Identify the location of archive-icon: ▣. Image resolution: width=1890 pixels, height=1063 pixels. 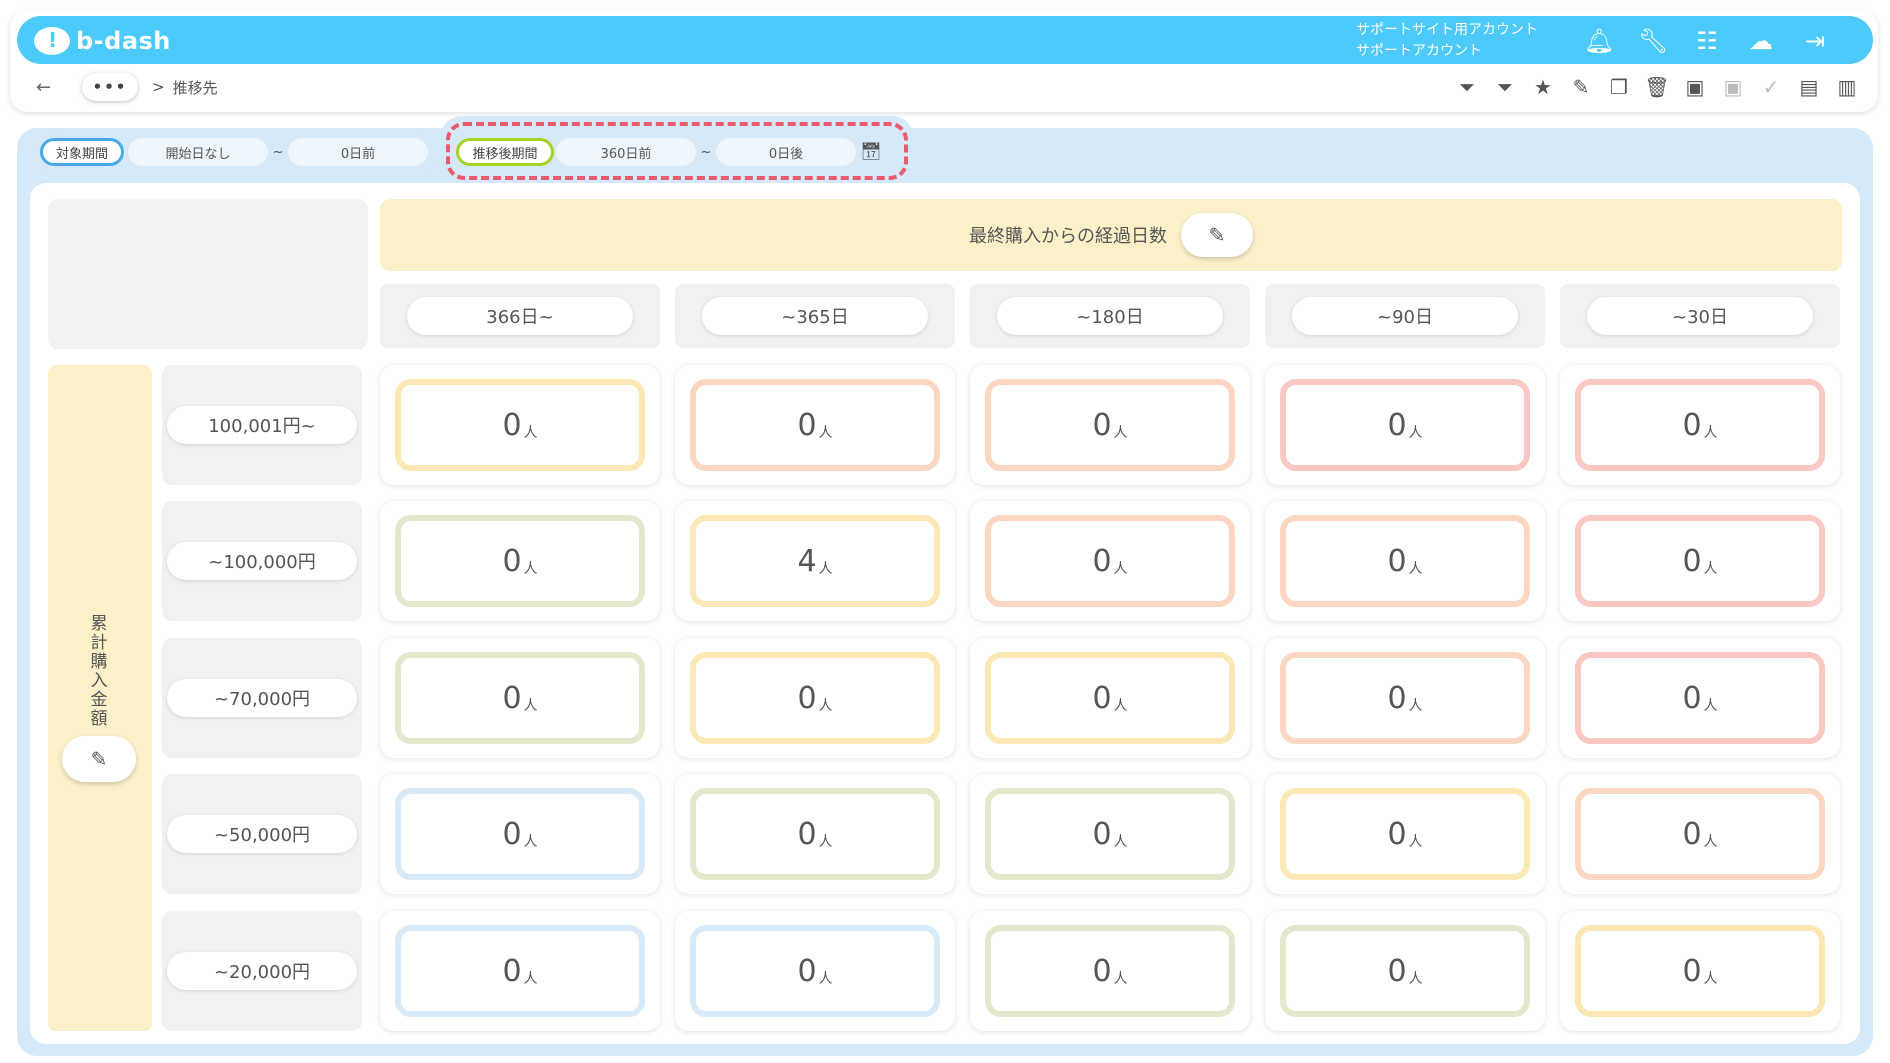
(1695, 87).